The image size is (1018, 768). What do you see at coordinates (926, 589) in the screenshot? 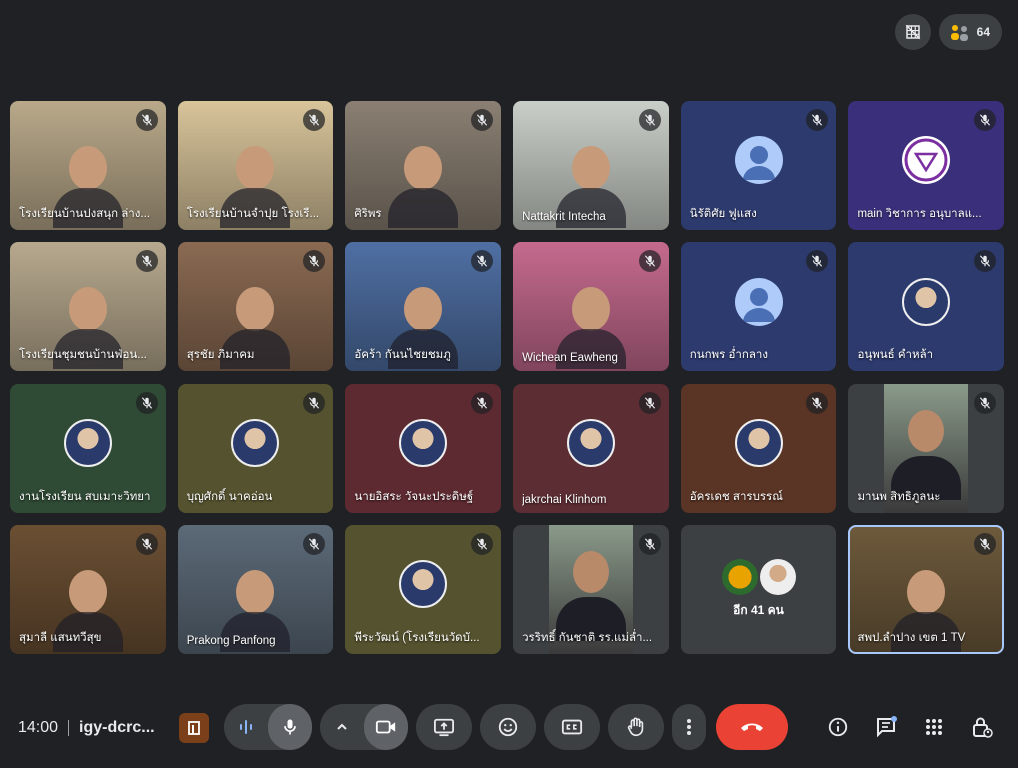
I see `participant-tile: สพป.ลำปาง เขต 1 TV` at bounding box center [926, 589].